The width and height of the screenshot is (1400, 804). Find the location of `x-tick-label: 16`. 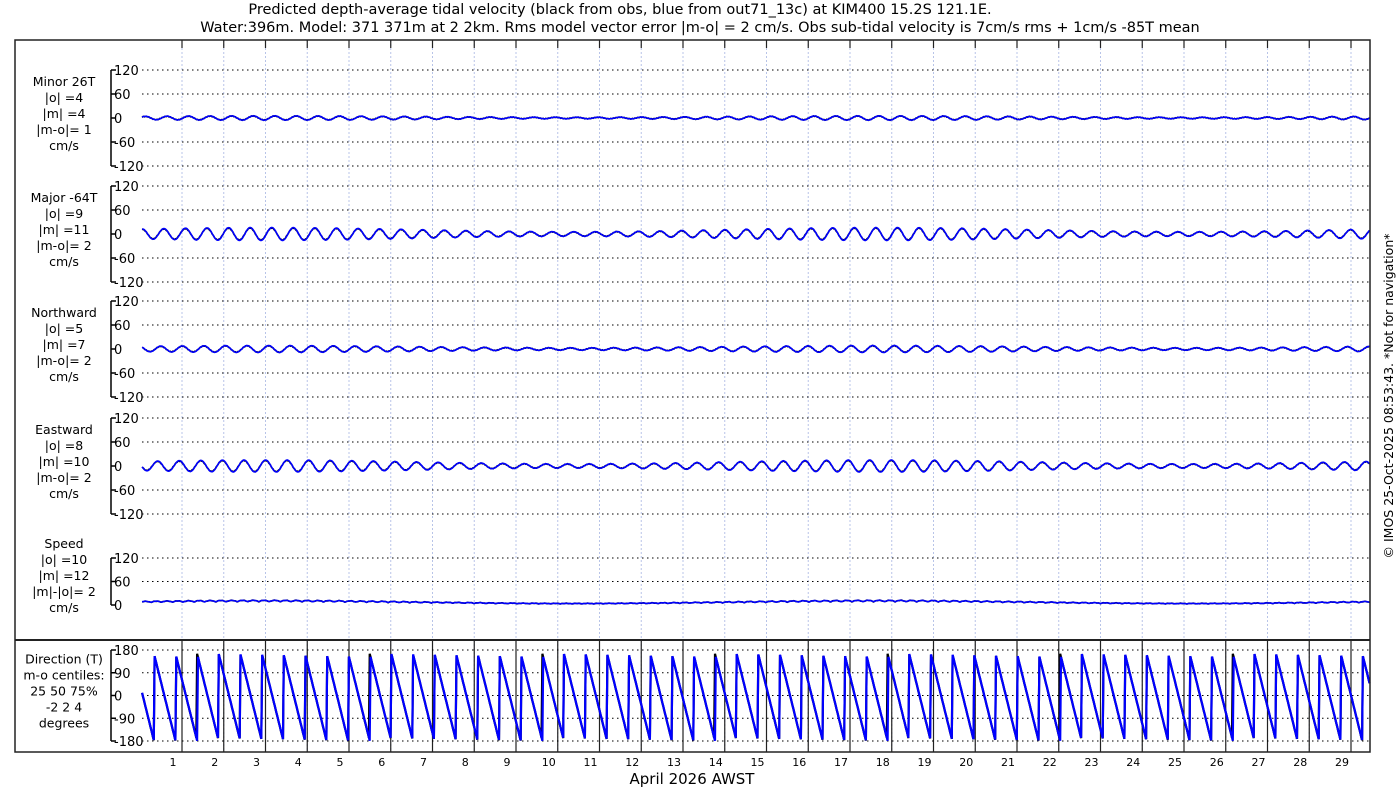

x-tick-label: 16 is located at coordinates (799, 762).